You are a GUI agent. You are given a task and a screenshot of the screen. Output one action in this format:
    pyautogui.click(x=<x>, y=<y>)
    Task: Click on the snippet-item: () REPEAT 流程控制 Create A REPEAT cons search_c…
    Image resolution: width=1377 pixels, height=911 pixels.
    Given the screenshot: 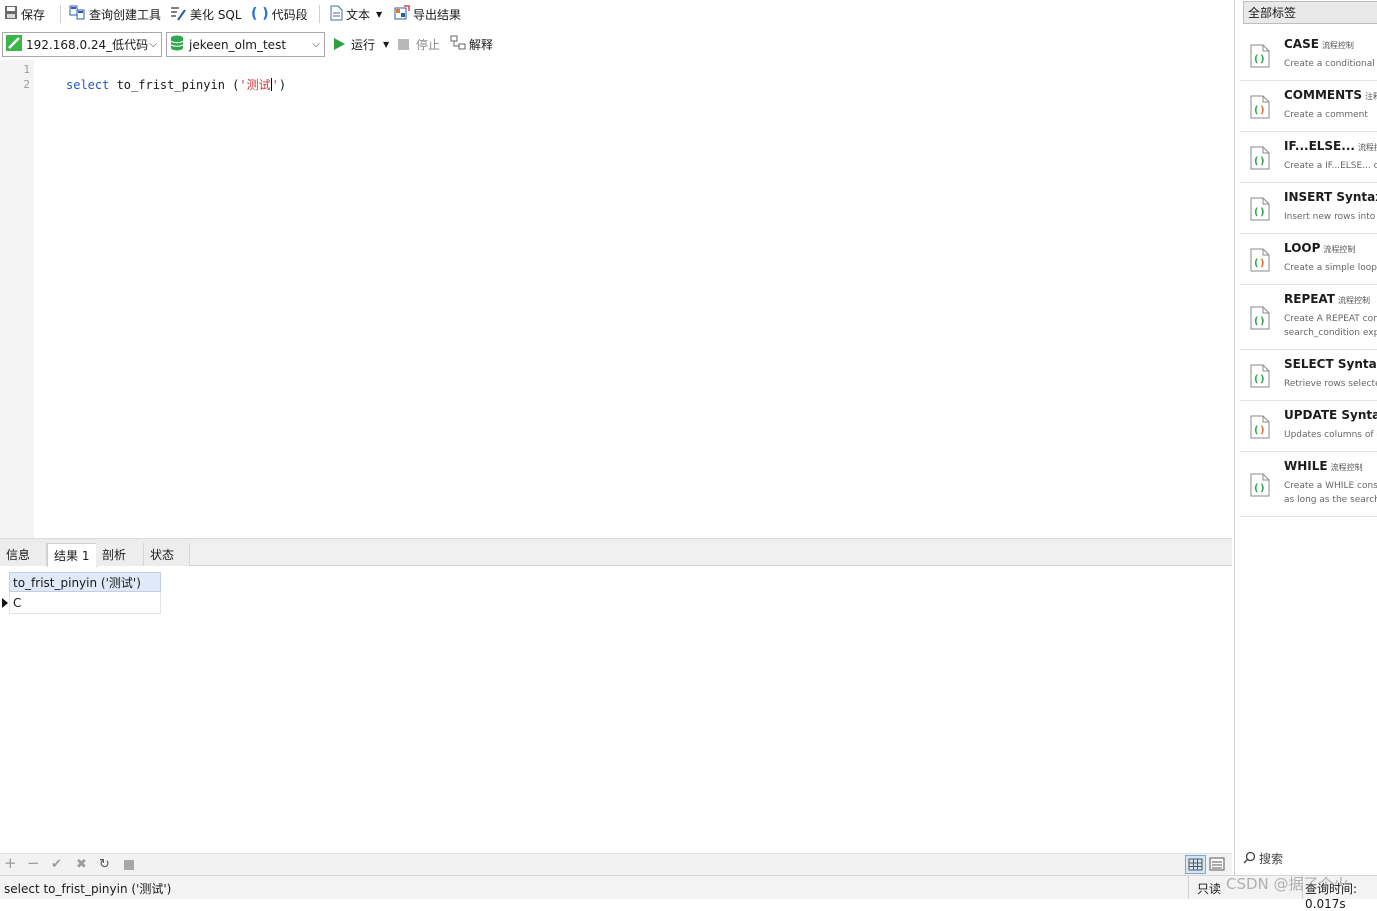 What is the action you would take?
    pyautogui.click(x=1308, y=317)
    